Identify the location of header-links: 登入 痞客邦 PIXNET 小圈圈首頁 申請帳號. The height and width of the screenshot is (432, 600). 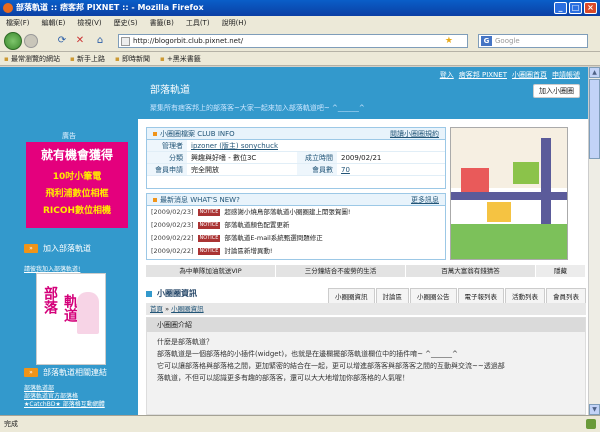
(510, 75).